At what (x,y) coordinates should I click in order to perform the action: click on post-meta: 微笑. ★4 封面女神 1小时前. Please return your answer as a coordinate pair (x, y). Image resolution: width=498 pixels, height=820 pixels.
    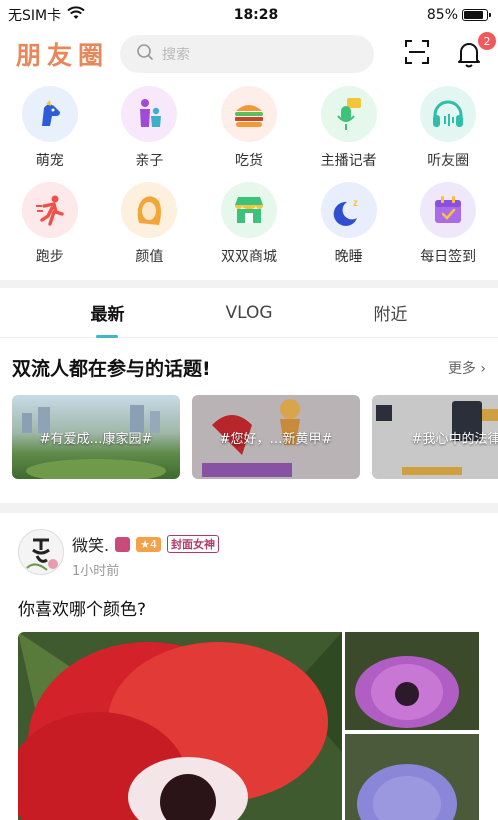
    Looking at the image, I should click on (145, 554).